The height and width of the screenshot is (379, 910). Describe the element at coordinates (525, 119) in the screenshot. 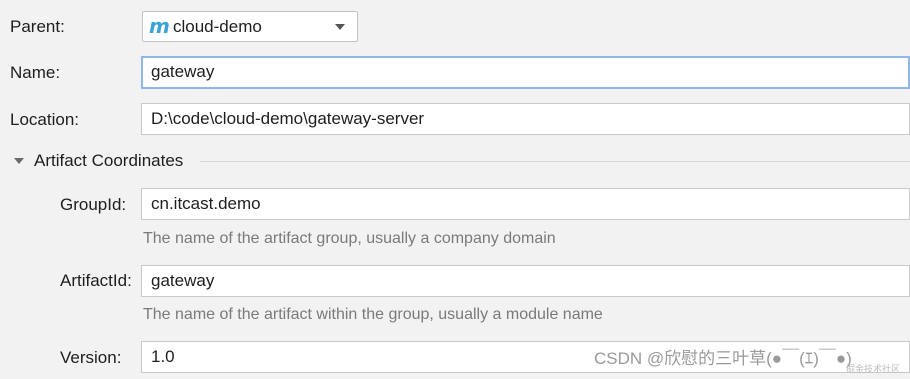

I see `location-field: D:\code\cloud-demo\gateway-server` at that location.